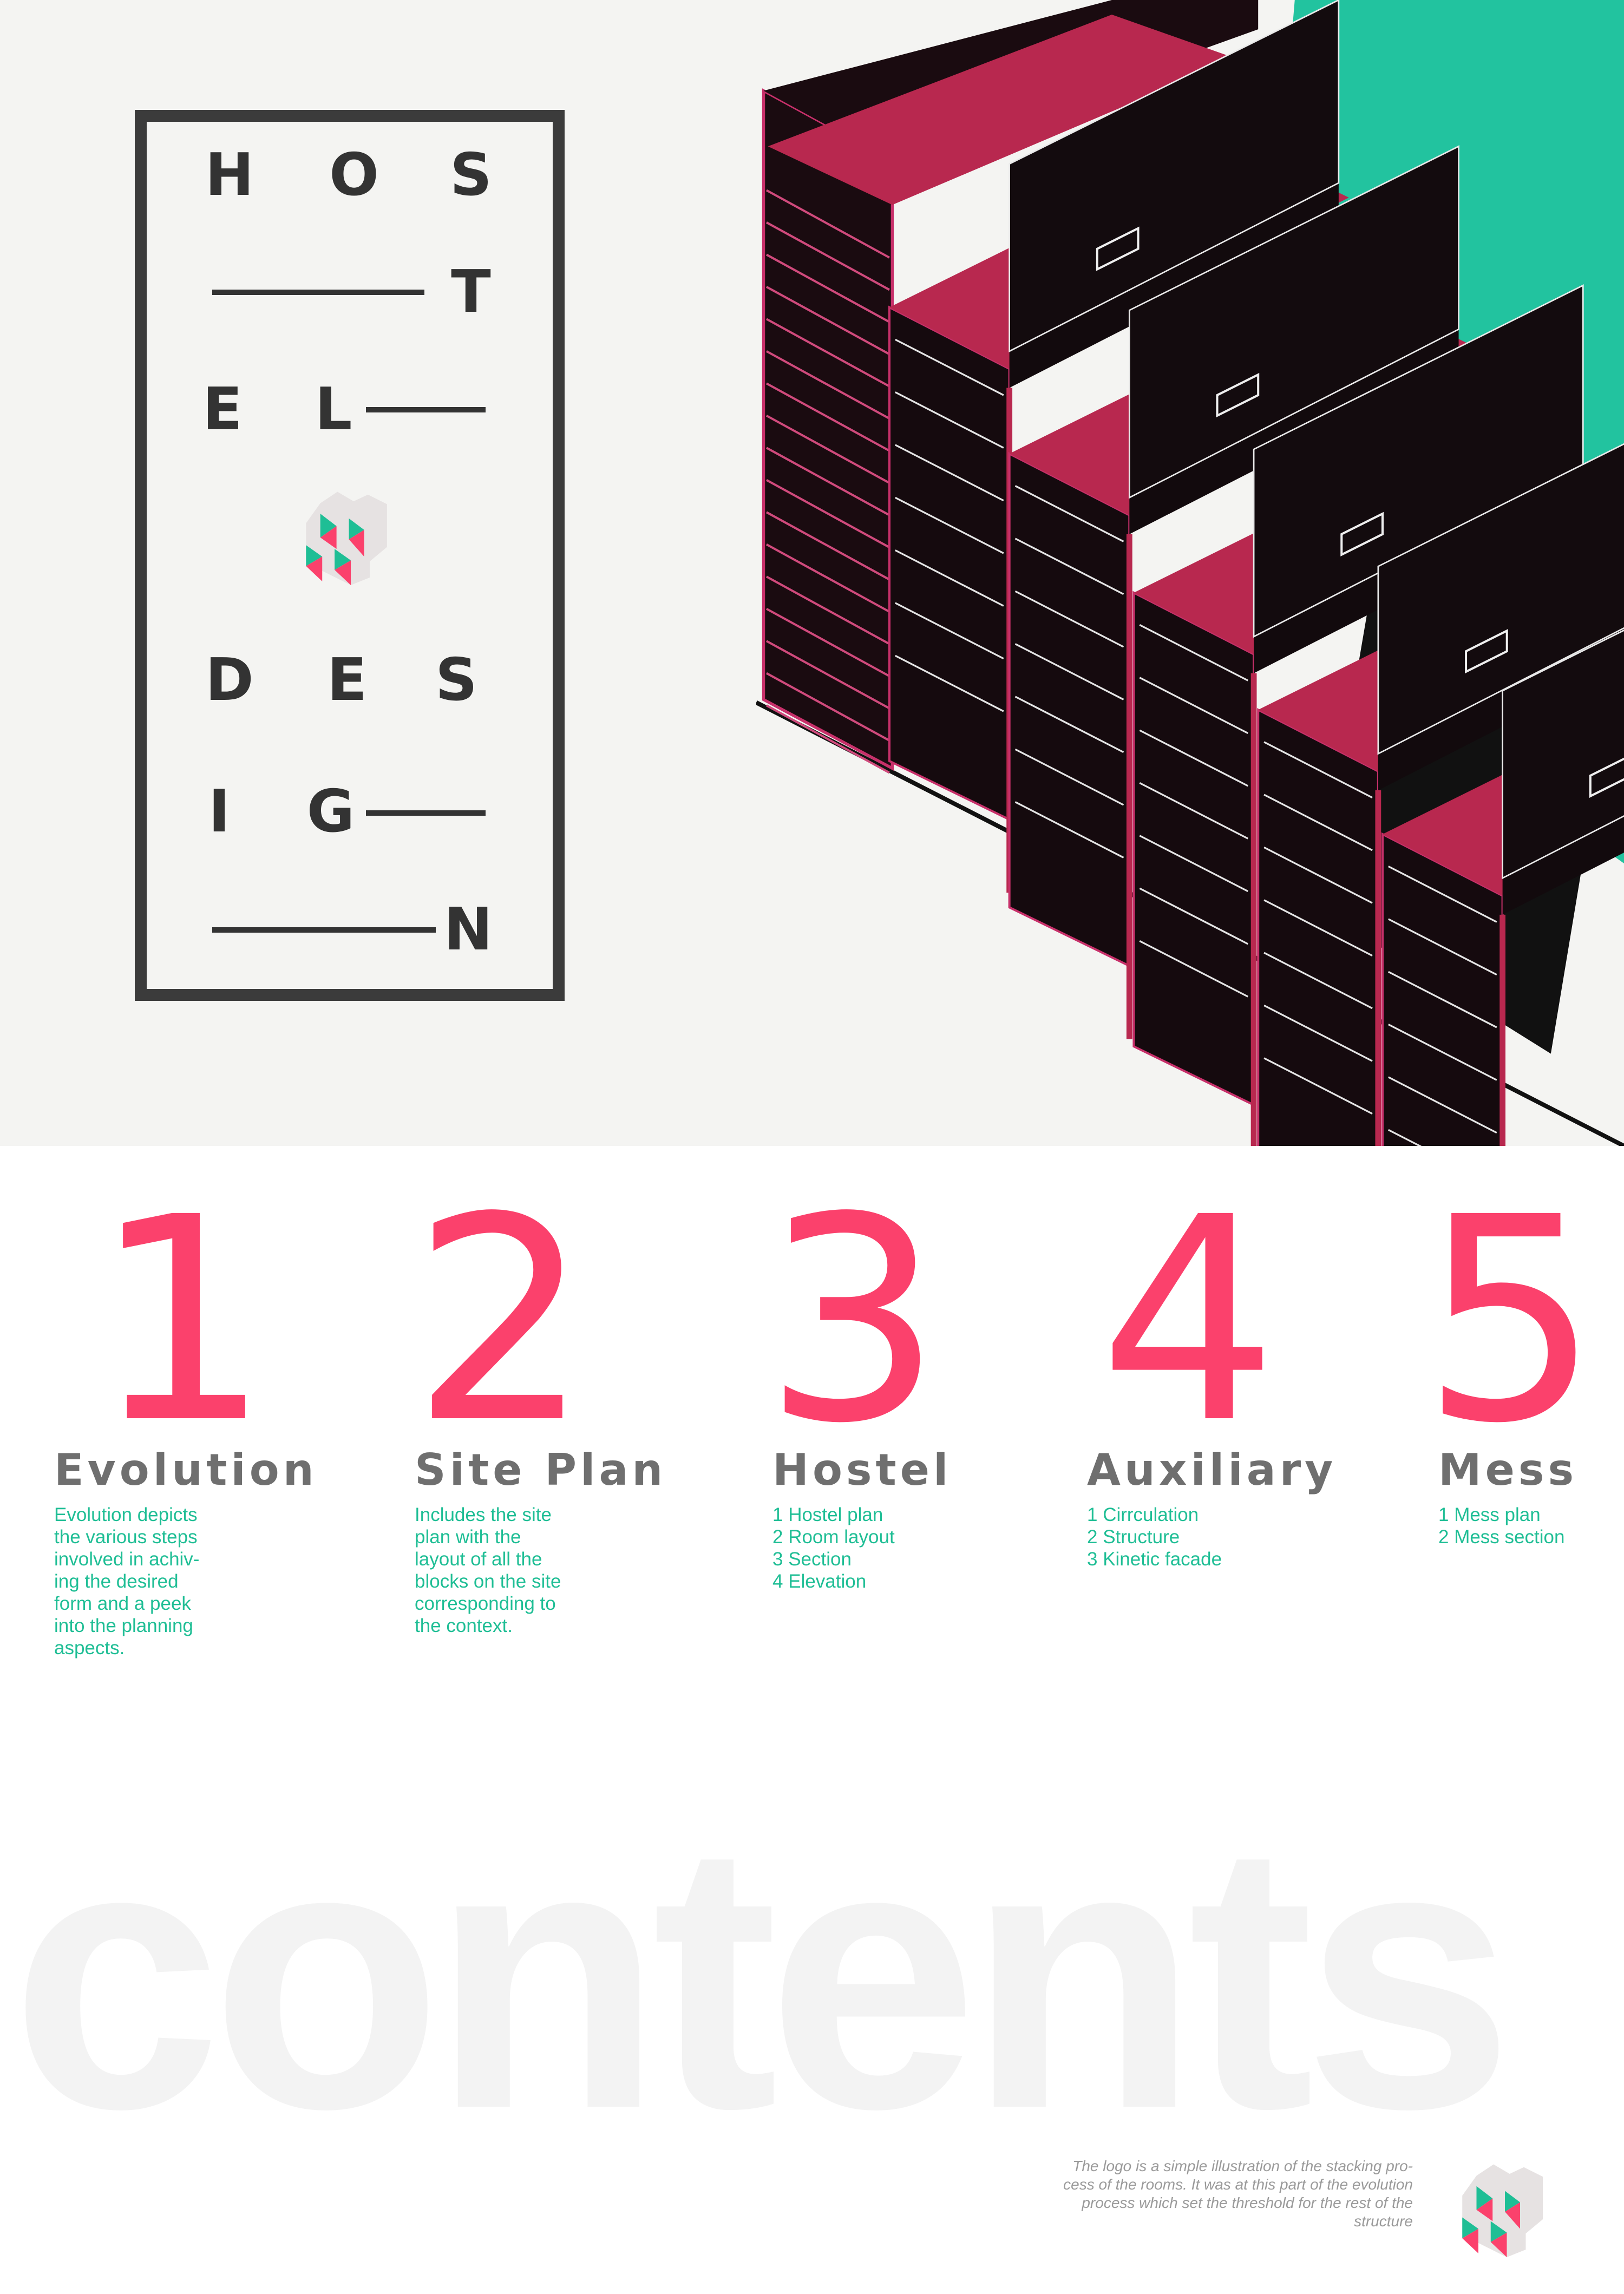  Describe the element at coordinates (852, 1321) in the screenshot. I see `section-number: 3` at that location.